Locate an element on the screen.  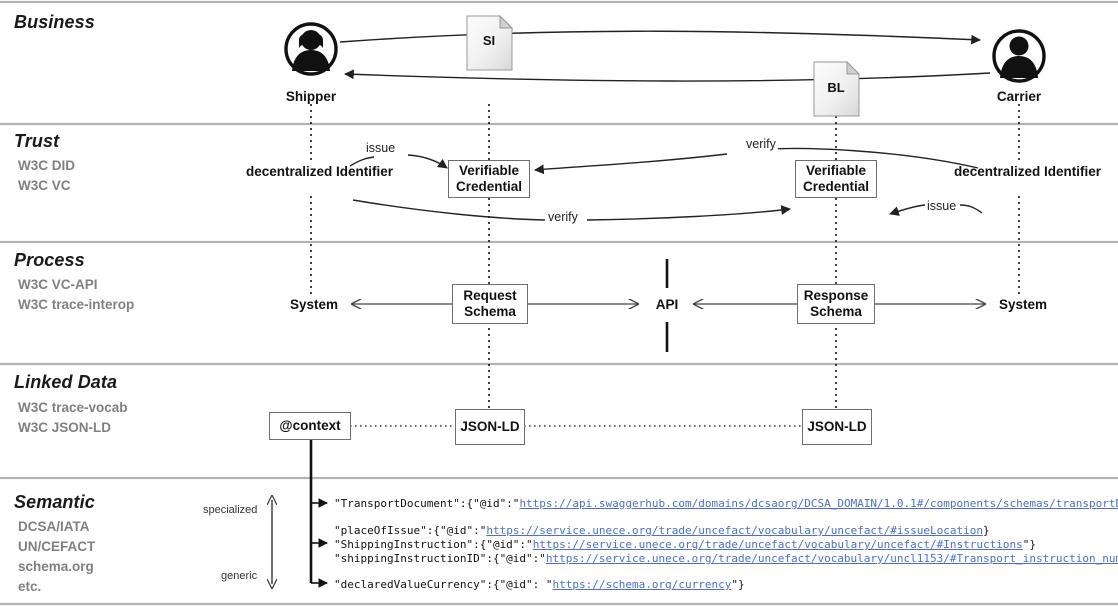
entry-prefix: "TransportDocument":{"@id":" is located at coordinates (427, 503).